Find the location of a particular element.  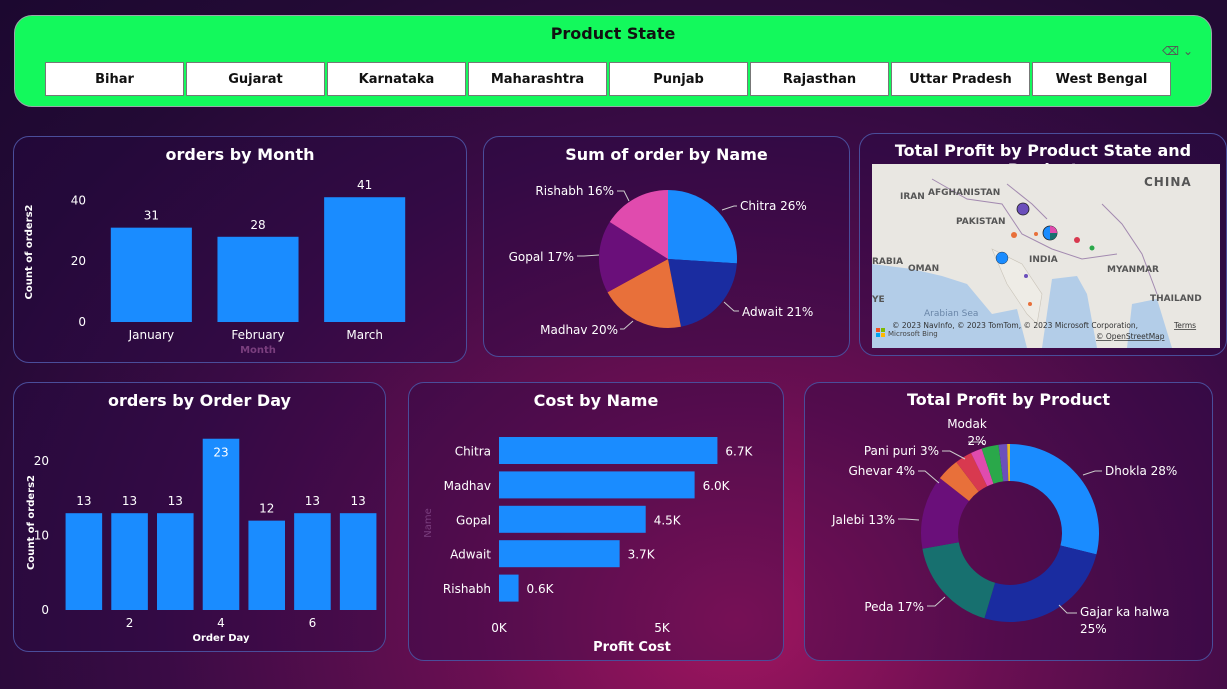

y-tick-label: Gopal is located at coordinates (473, 520).